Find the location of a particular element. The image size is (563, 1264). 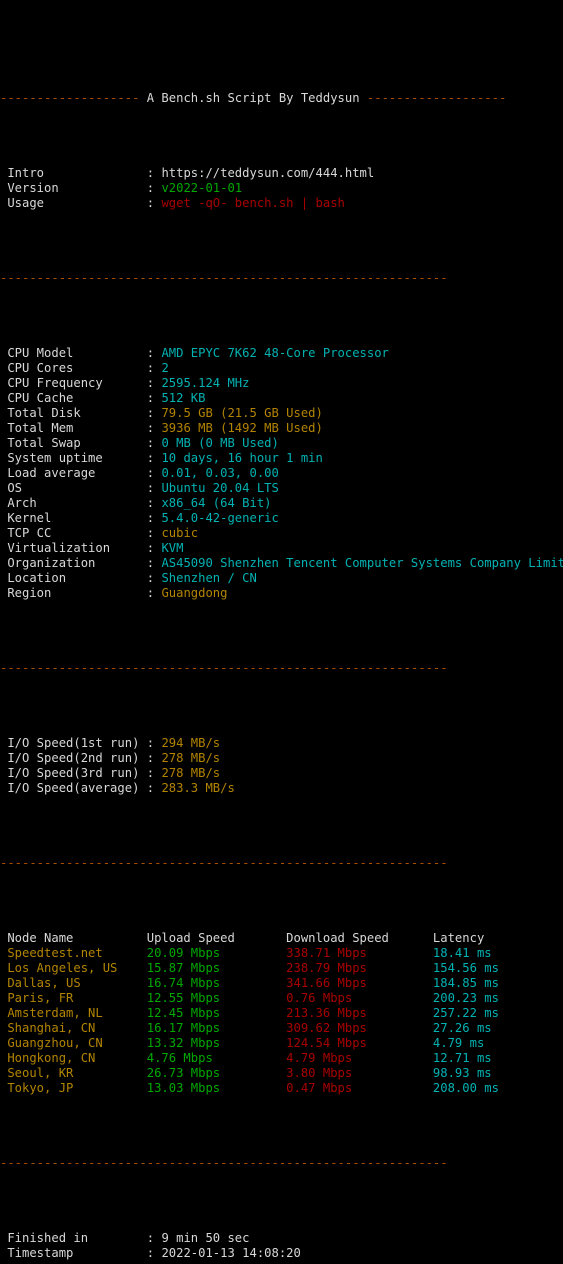

speedtest-download-speed: 0.76 Mbps is located at coordinates (359, 998).